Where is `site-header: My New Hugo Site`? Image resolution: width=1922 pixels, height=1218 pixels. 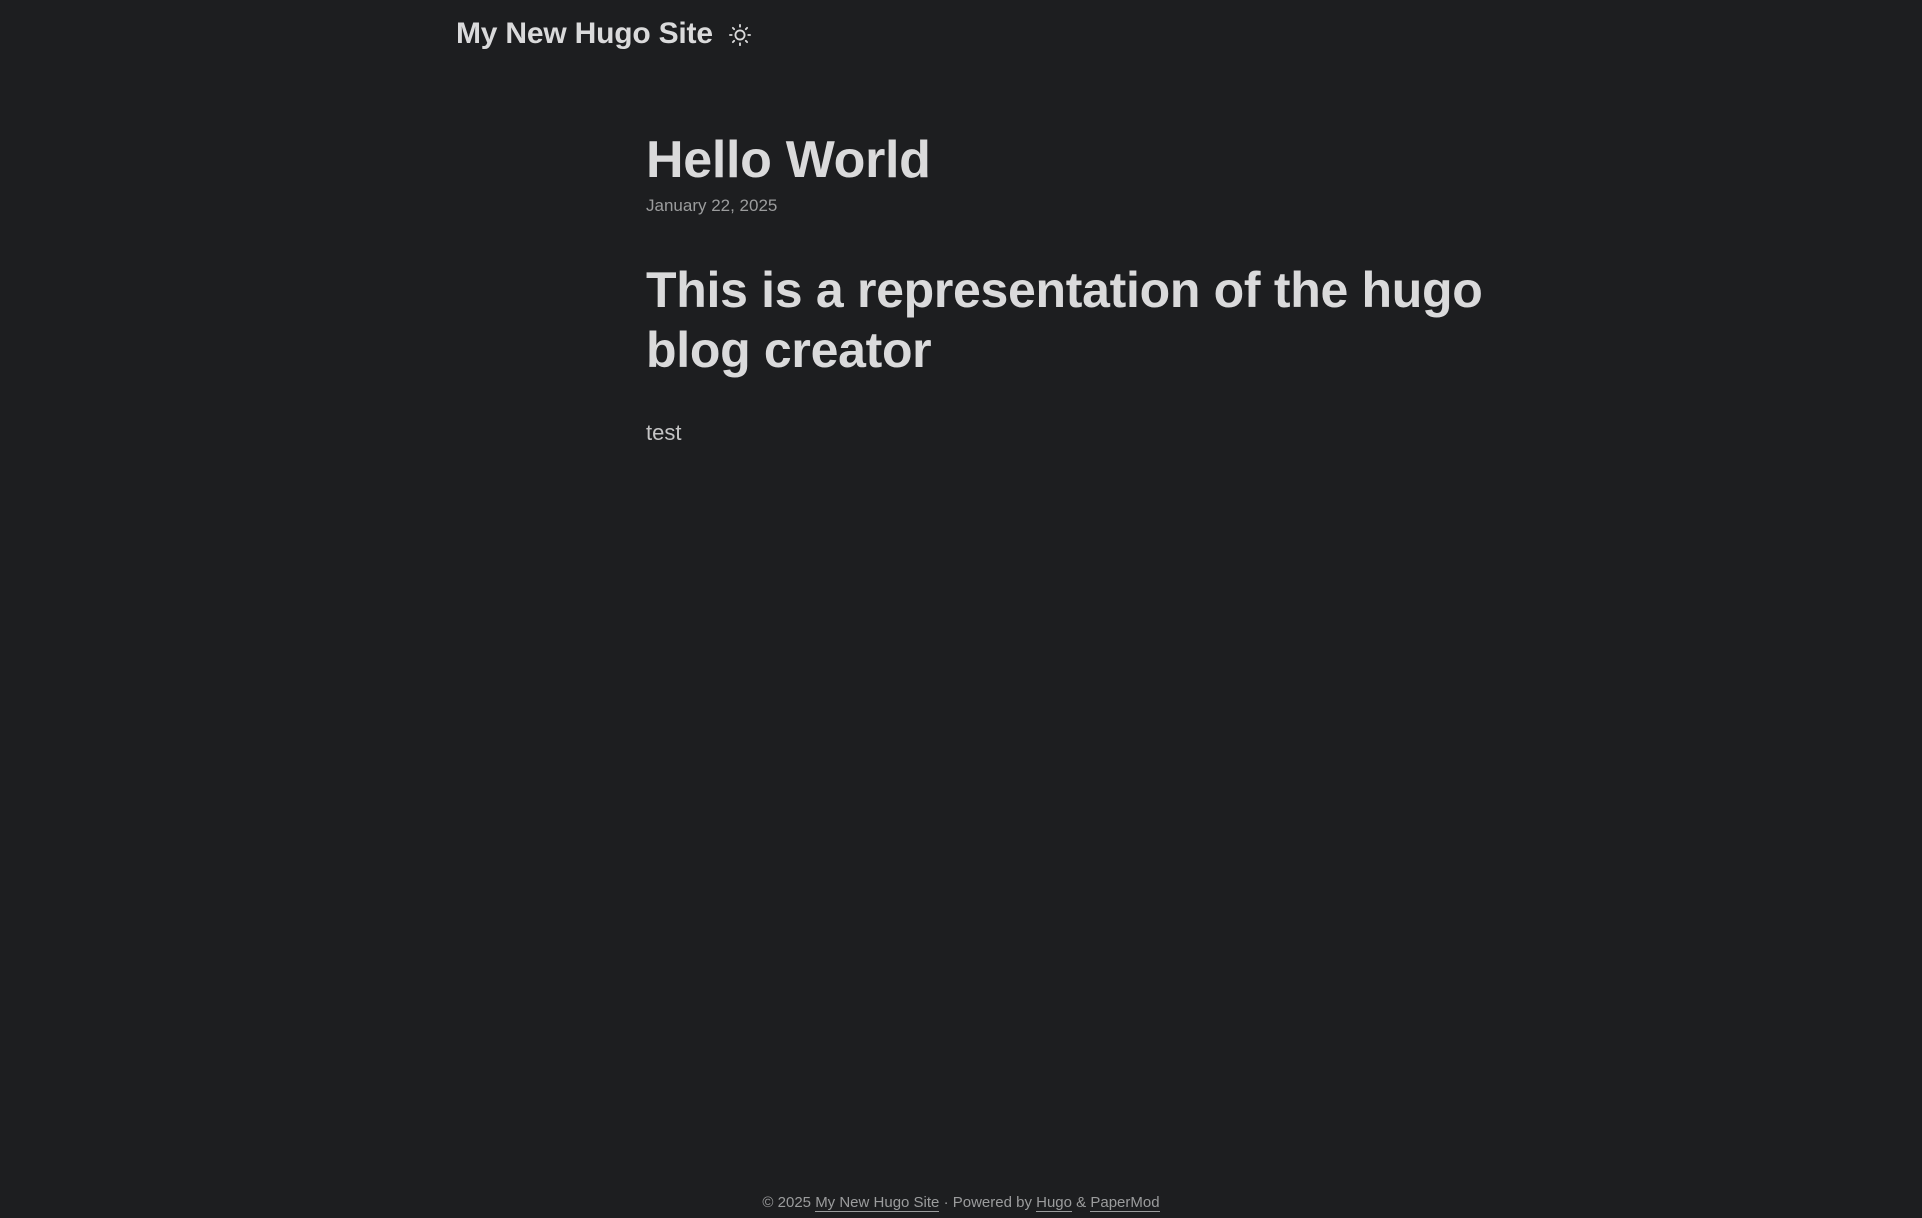
site-header: My New Hugo Site is located at coordinates (604, 34).